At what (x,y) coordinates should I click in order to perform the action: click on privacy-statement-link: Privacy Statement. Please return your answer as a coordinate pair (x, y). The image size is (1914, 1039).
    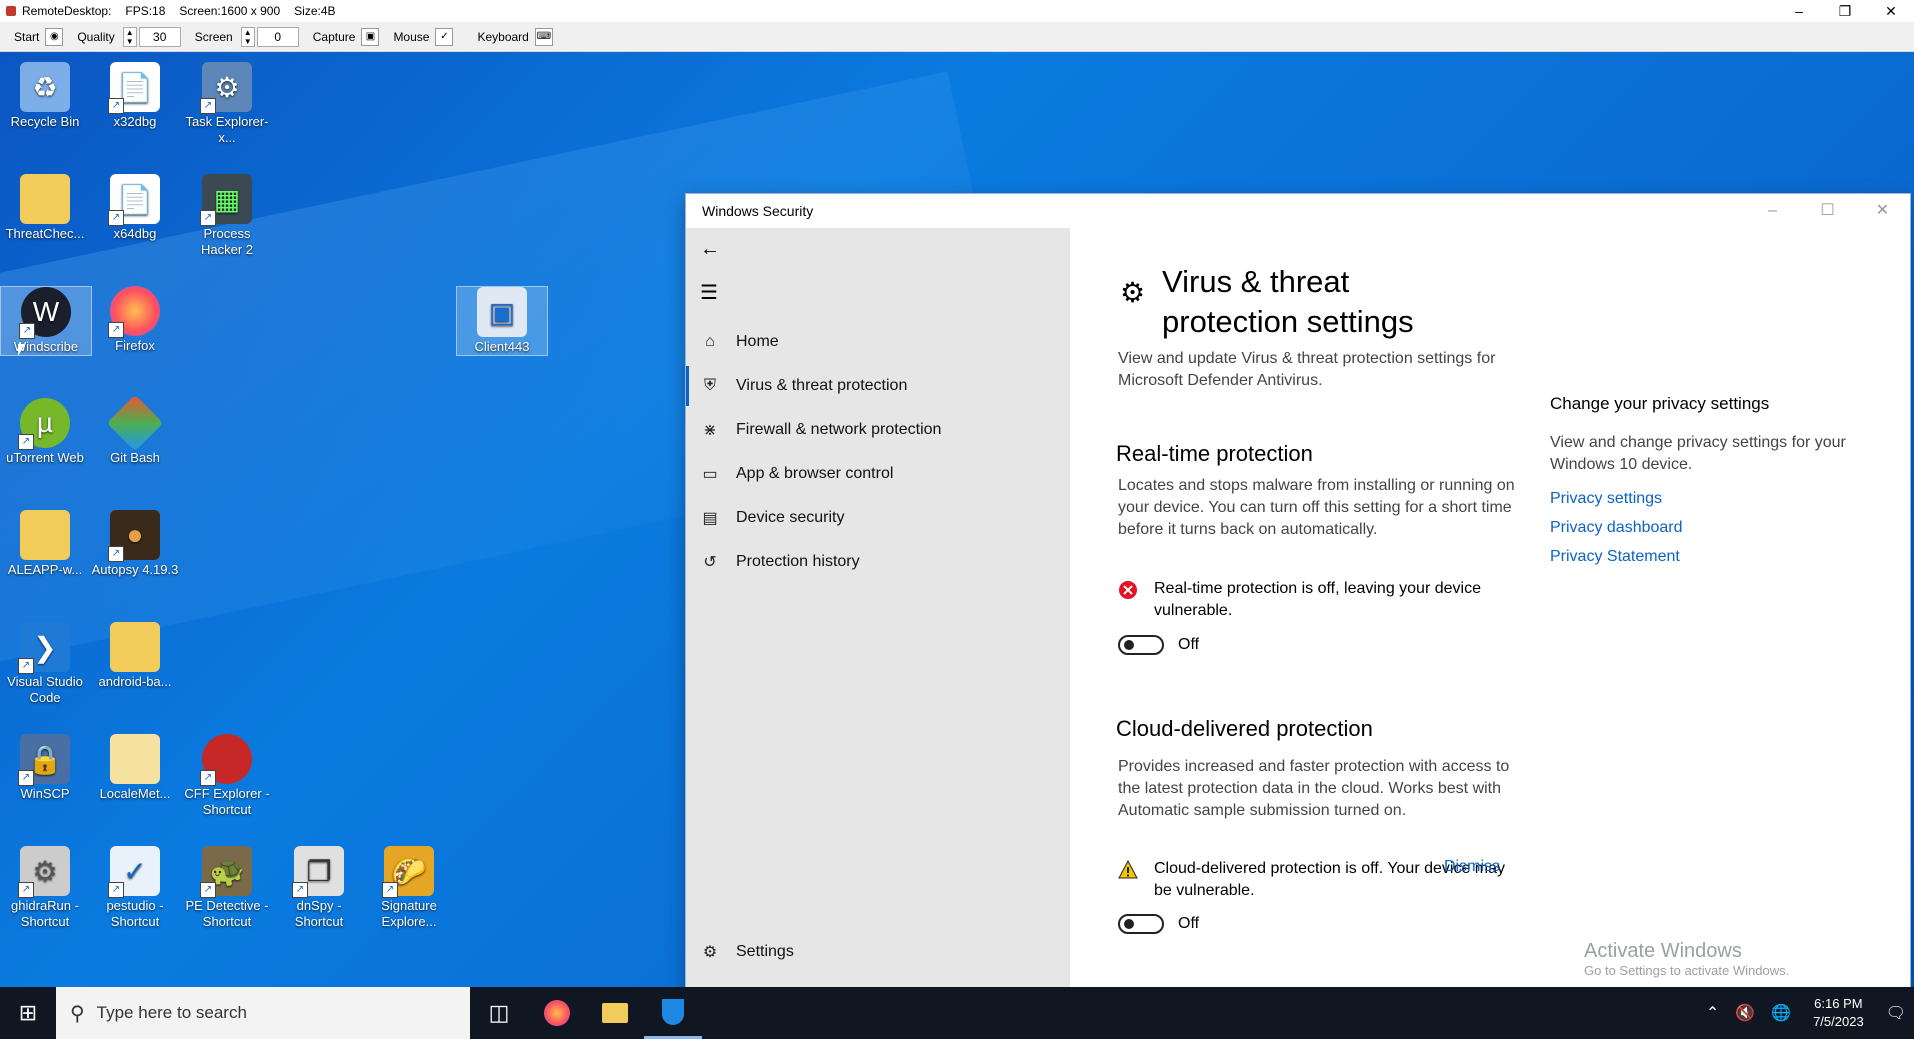
    Looking at the image, I should click on (1700, 556).